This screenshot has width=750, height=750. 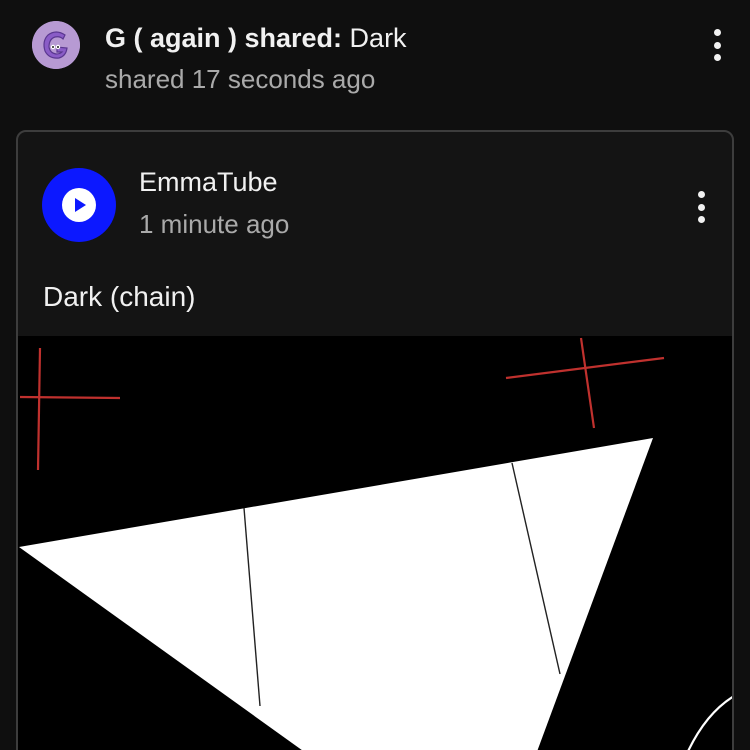 I want to click on play-icon, so click(x=79, y=205).